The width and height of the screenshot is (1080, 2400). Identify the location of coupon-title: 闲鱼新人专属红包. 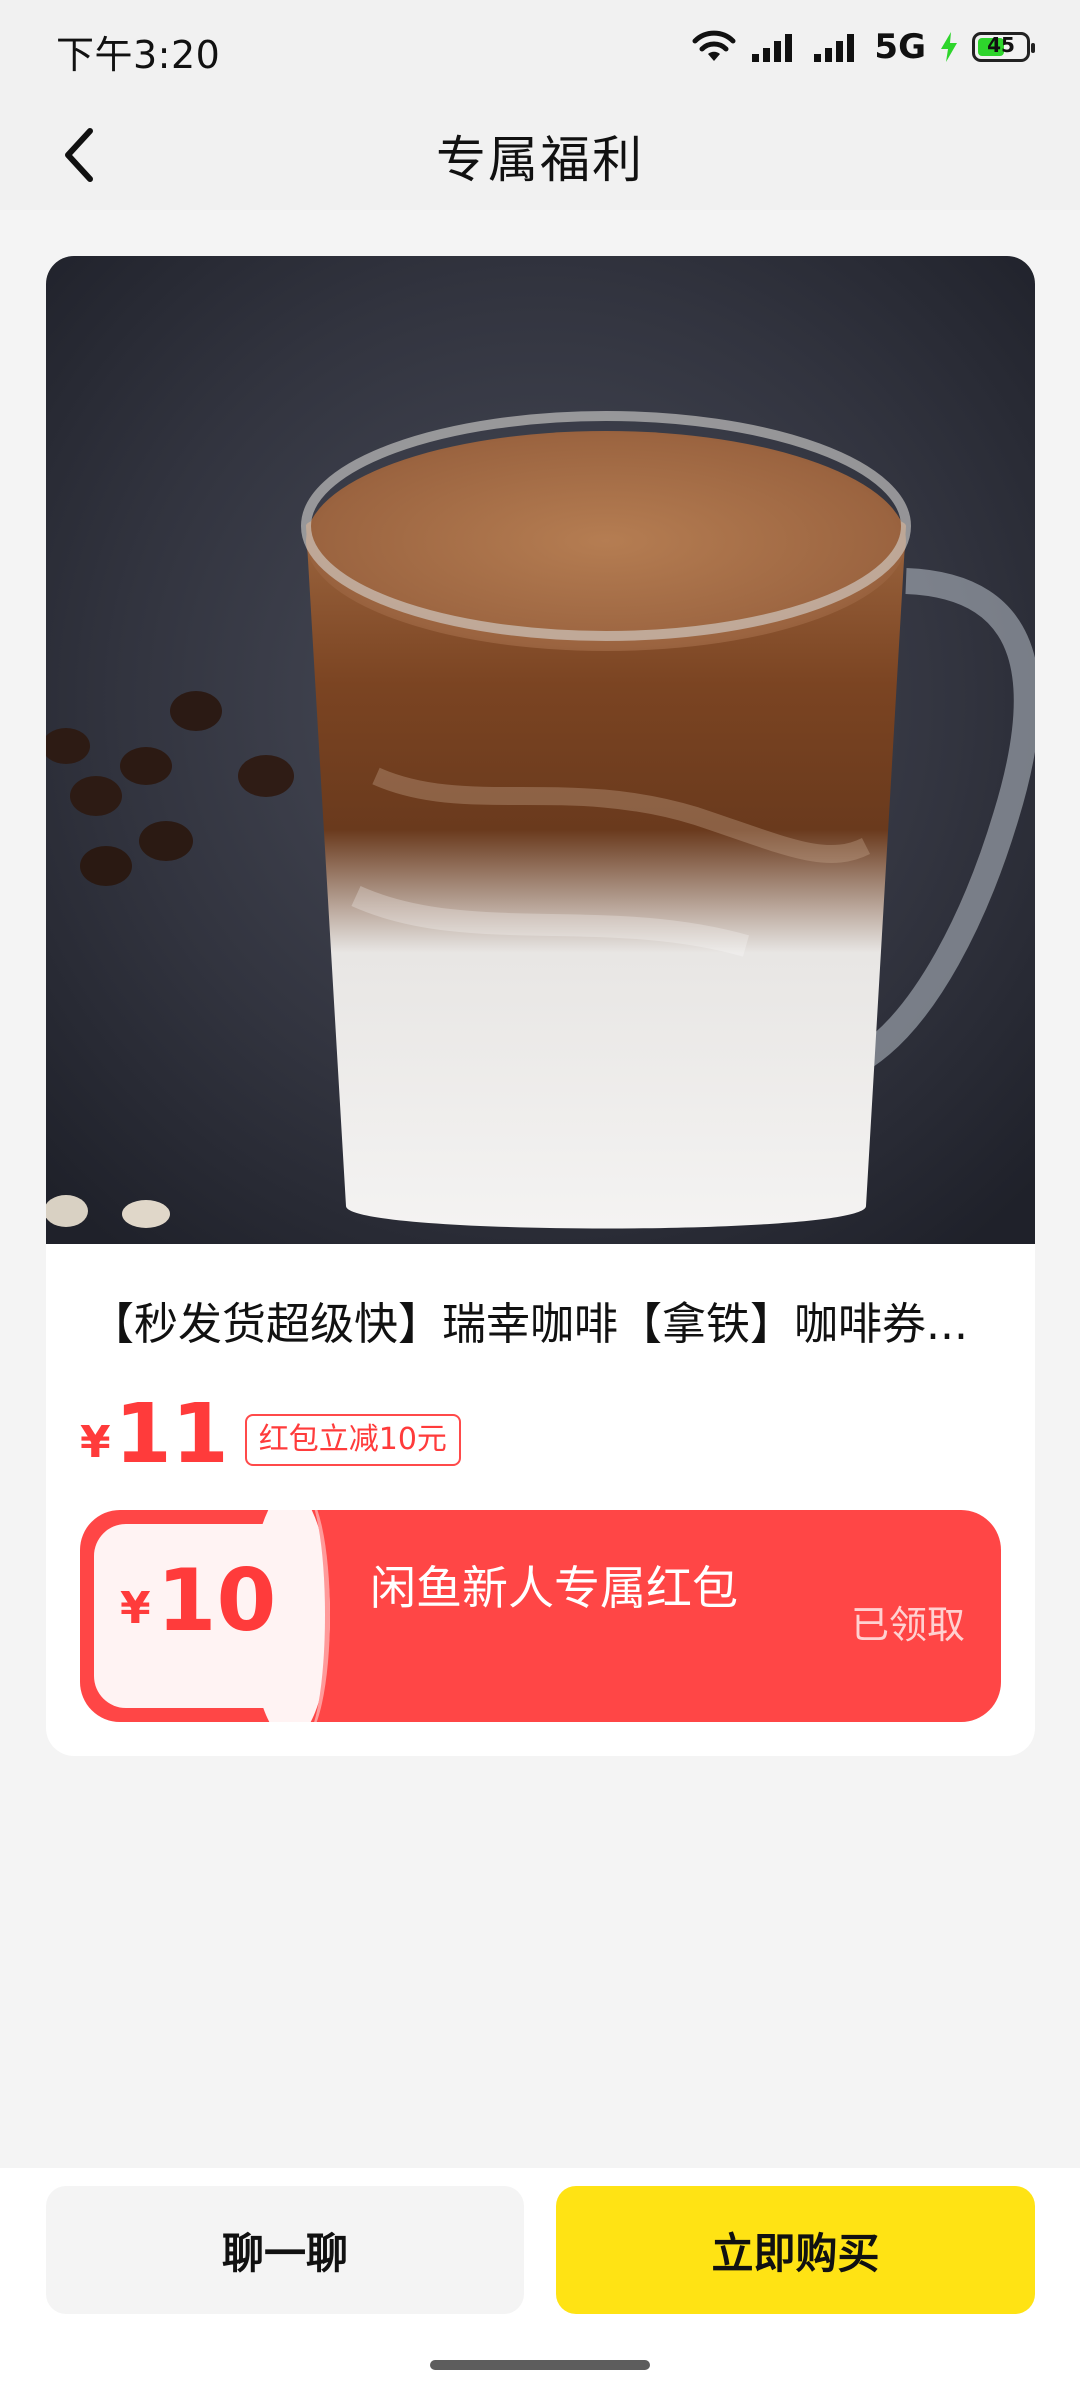
(554, 1588).